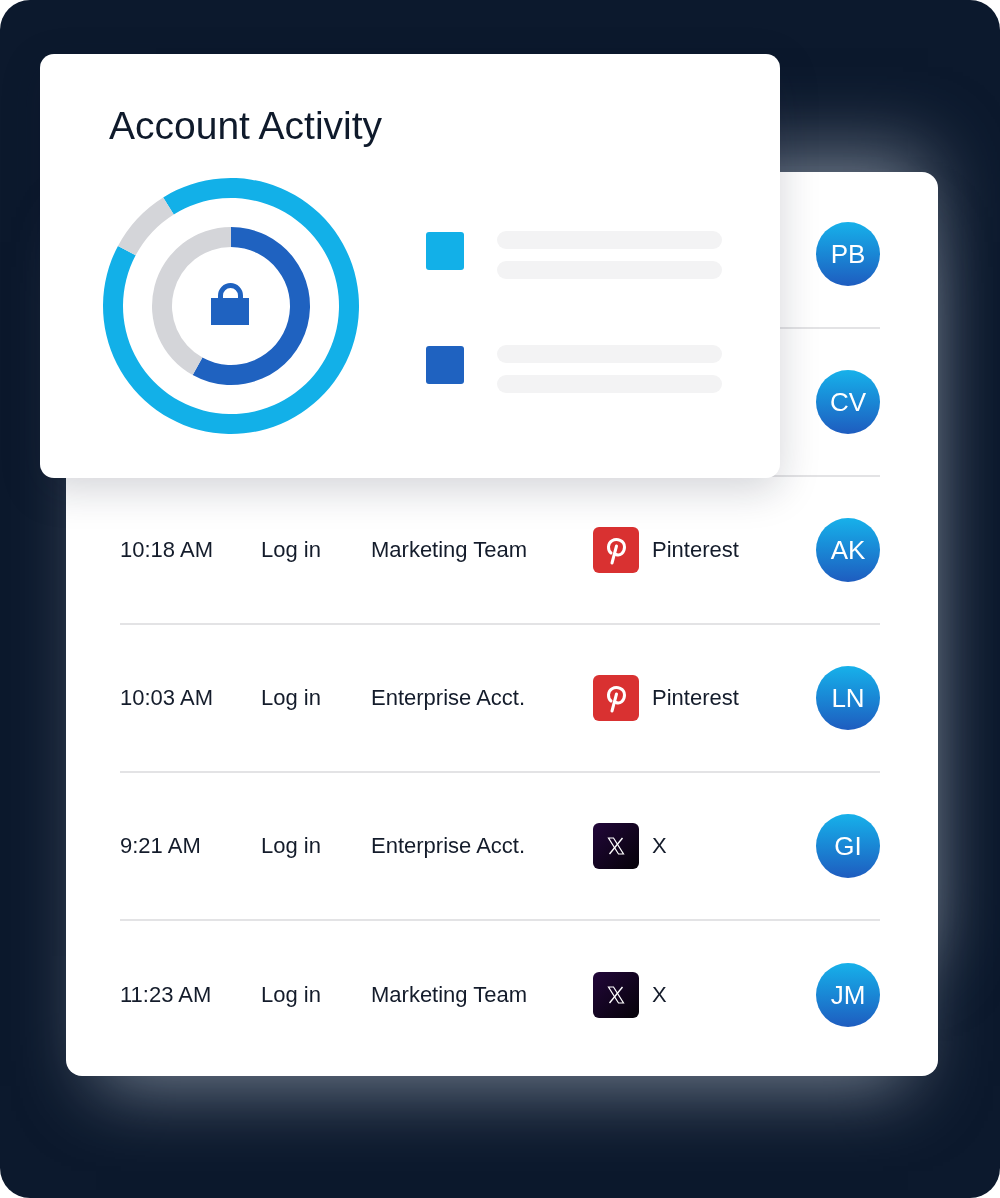 The width and height of the screenshot is (1000, 1198). I want to click on time-text: 11:23 AM, so click(166, 994).